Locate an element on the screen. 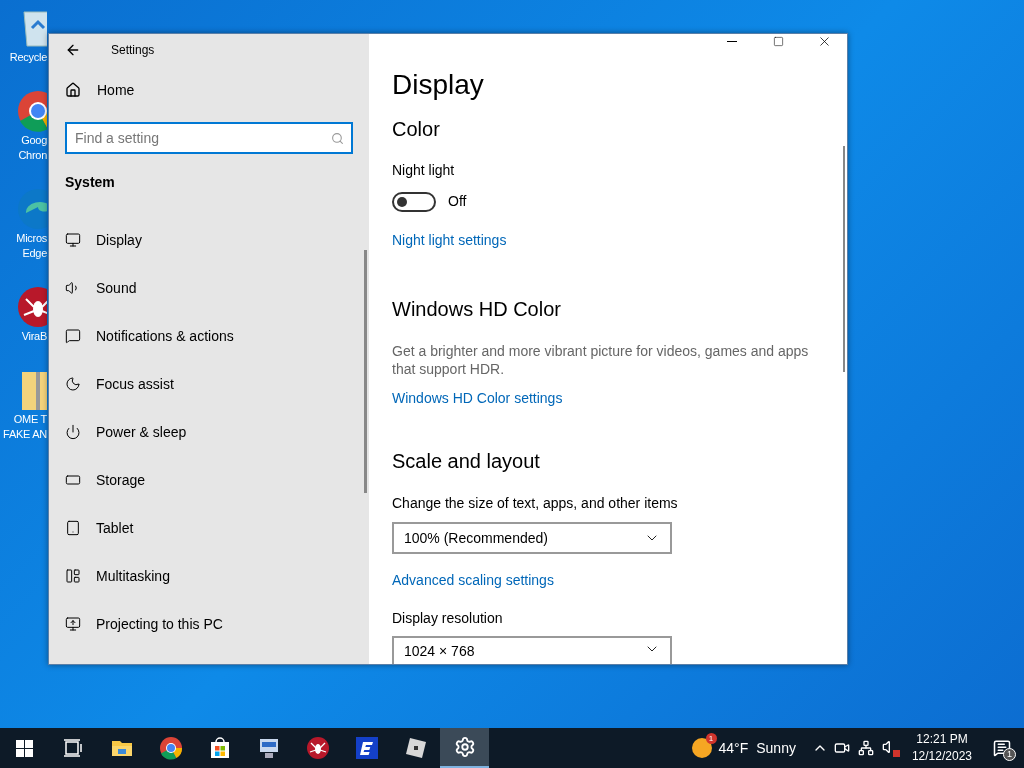 The width and height of the screenshot is (1024, 768). settings-link: Night light settings is located at coordinates (449, 240).